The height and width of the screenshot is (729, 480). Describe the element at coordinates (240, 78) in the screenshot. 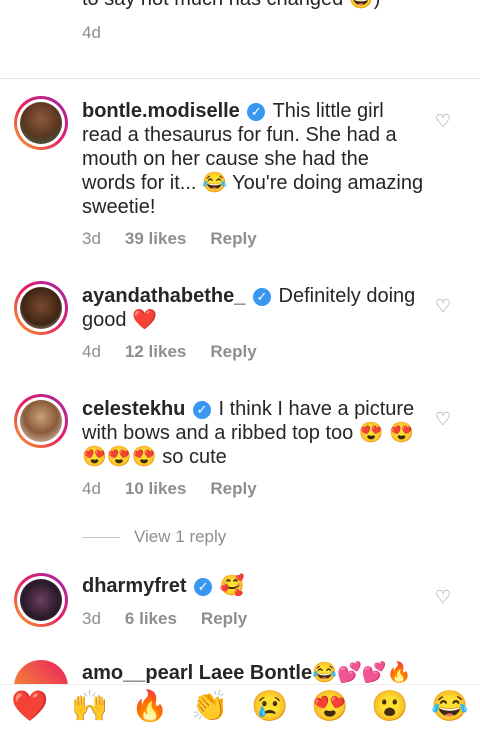

I see `divider` at that location.